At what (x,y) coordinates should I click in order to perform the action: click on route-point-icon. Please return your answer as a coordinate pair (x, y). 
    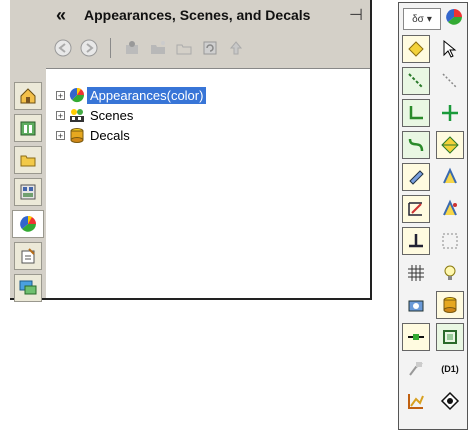
    Looking at the image, I should click on (450, 145).